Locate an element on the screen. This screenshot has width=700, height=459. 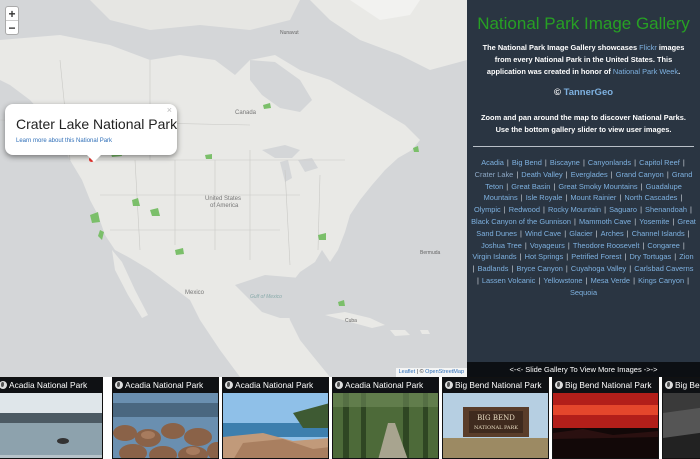
park-link: Dry Tortugas is located at coordinates (650, 256).